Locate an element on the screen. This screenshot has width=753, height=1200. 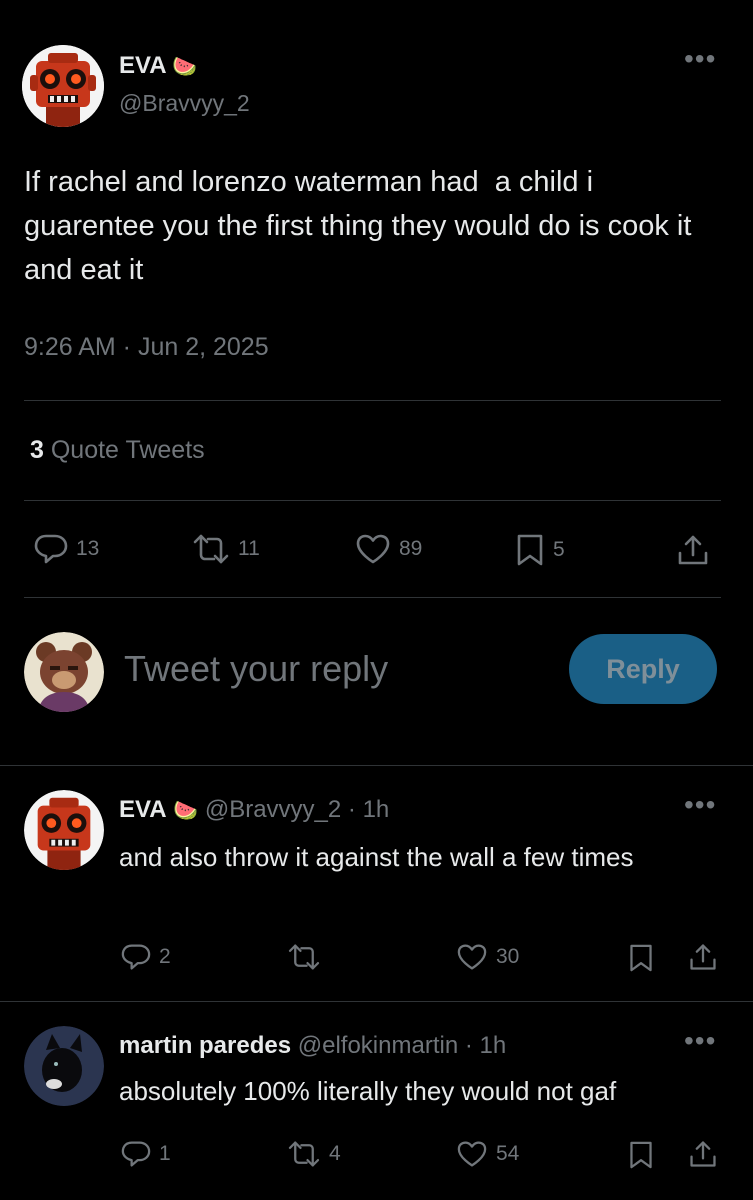
author-name-text: EVA is located at coordinates (142, 65).